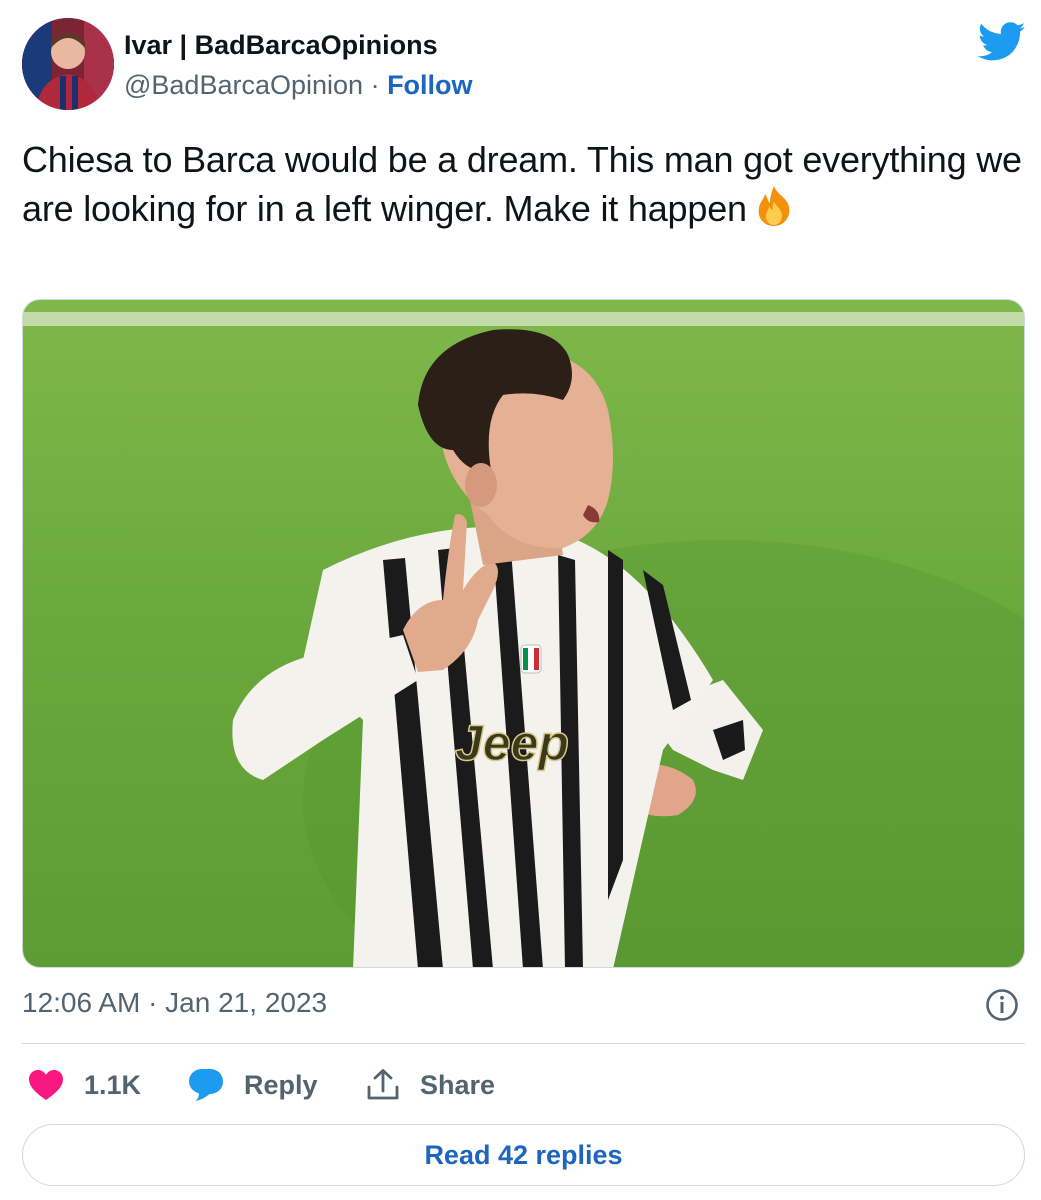  Describe the element at coordinates (512, 743) in the screenshot. I see `jersey-sponsor-text: Jeep` at that location.